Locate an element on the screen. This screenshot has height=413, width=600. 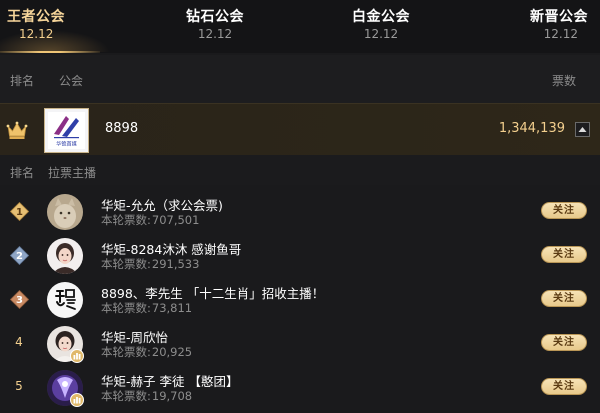
svg-text: 3 is located at coordinates (19, 300).